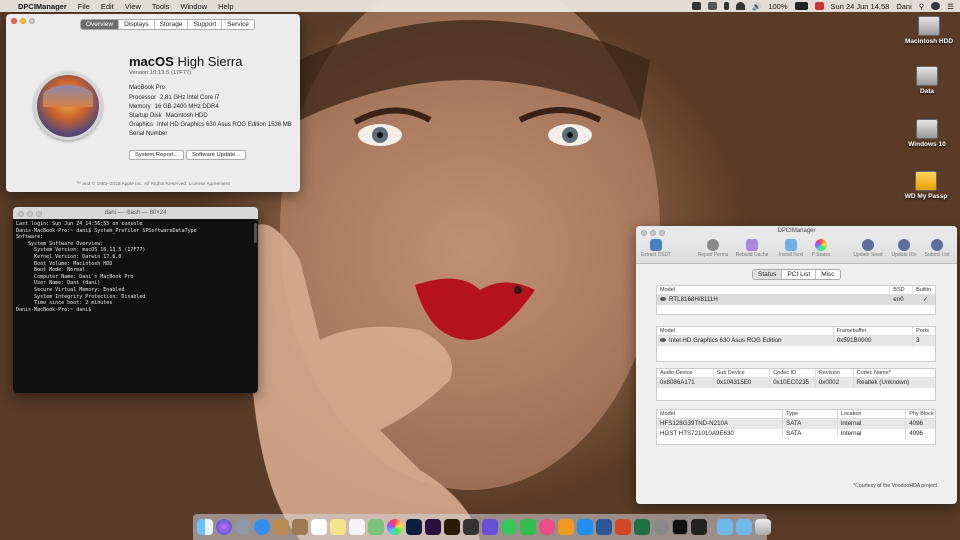 The width and height of the screenshot is (960, 540). Describe the element at coordinates (414, 527) in the screenshot. I see `photoshop-icon` at that location.